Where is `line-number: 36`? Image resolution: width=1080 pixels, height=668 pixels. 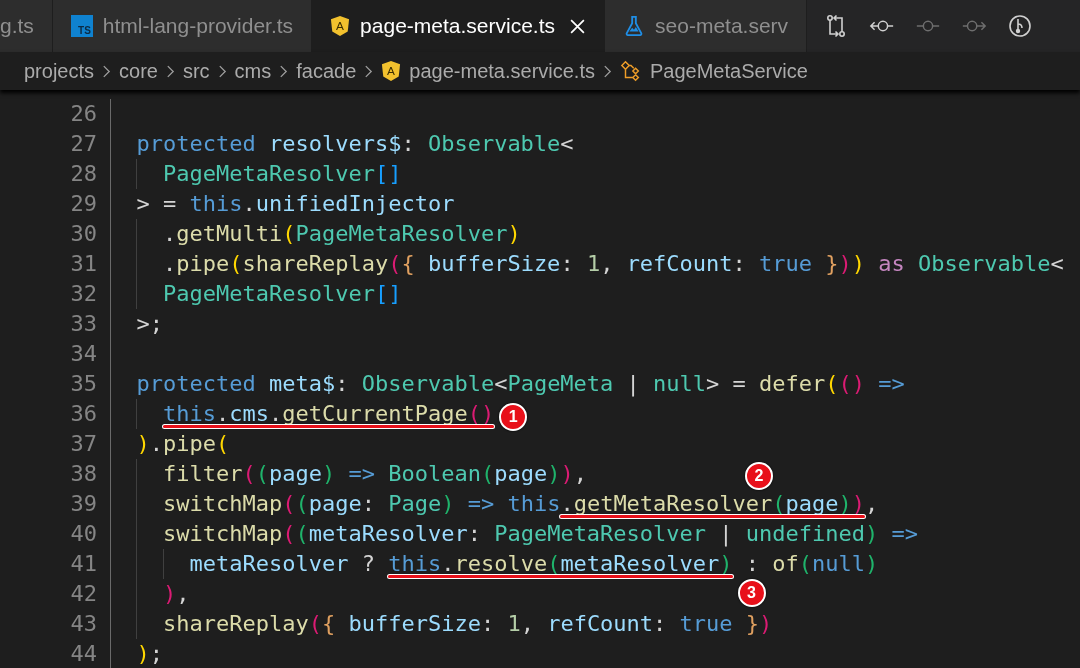
line-number: 36 is located at coordinates (83, 414).